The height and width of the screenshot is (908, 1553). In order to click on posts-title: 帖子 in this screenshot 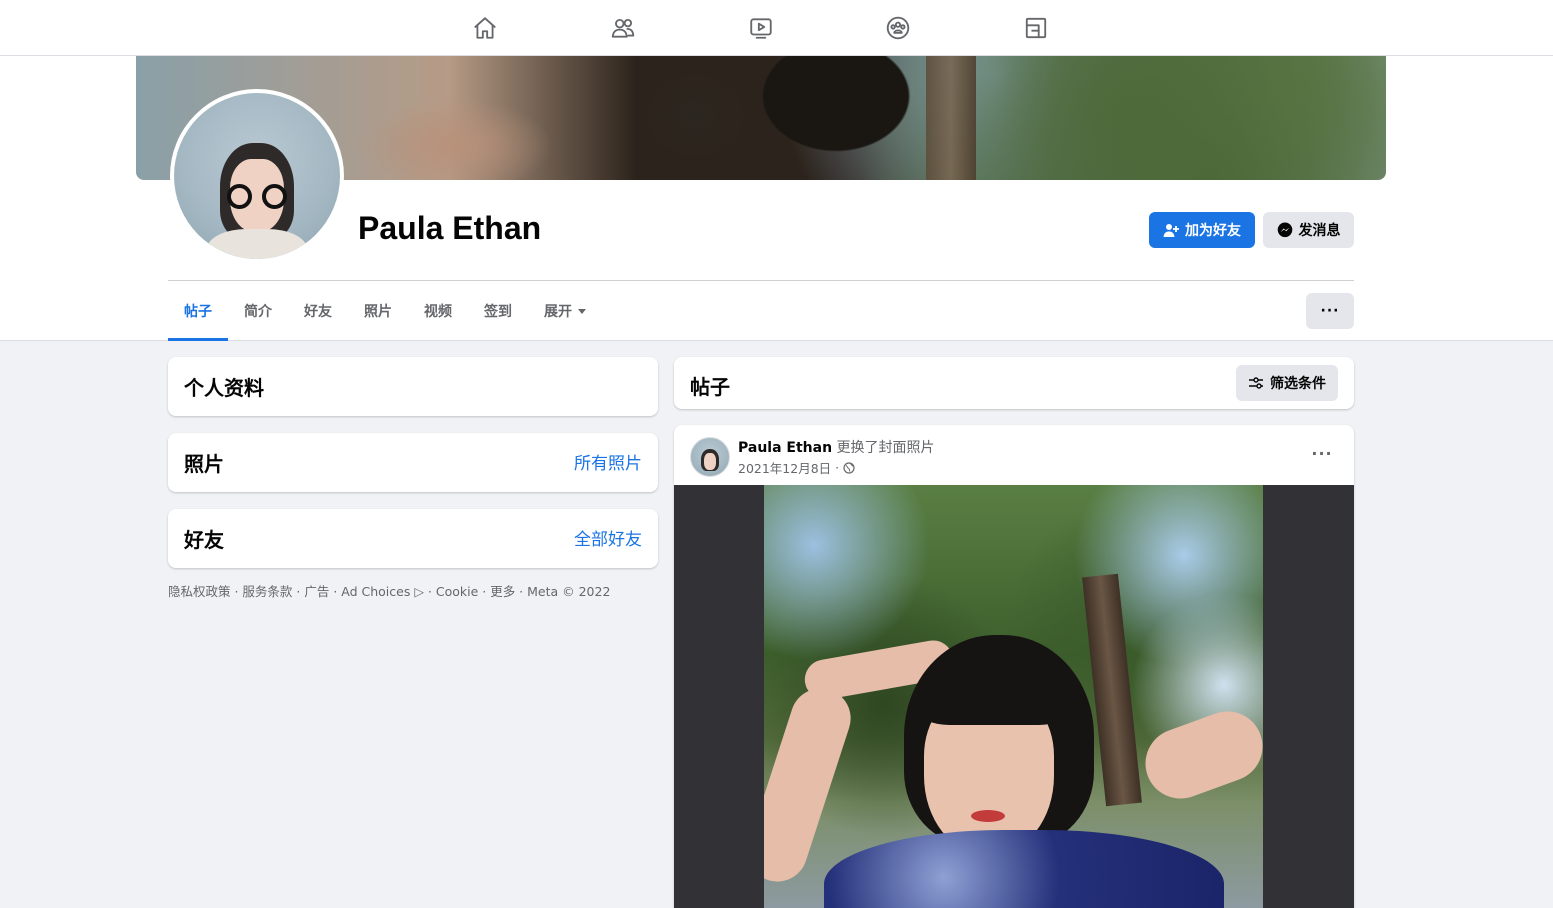, I will do `click(710, 387)`.